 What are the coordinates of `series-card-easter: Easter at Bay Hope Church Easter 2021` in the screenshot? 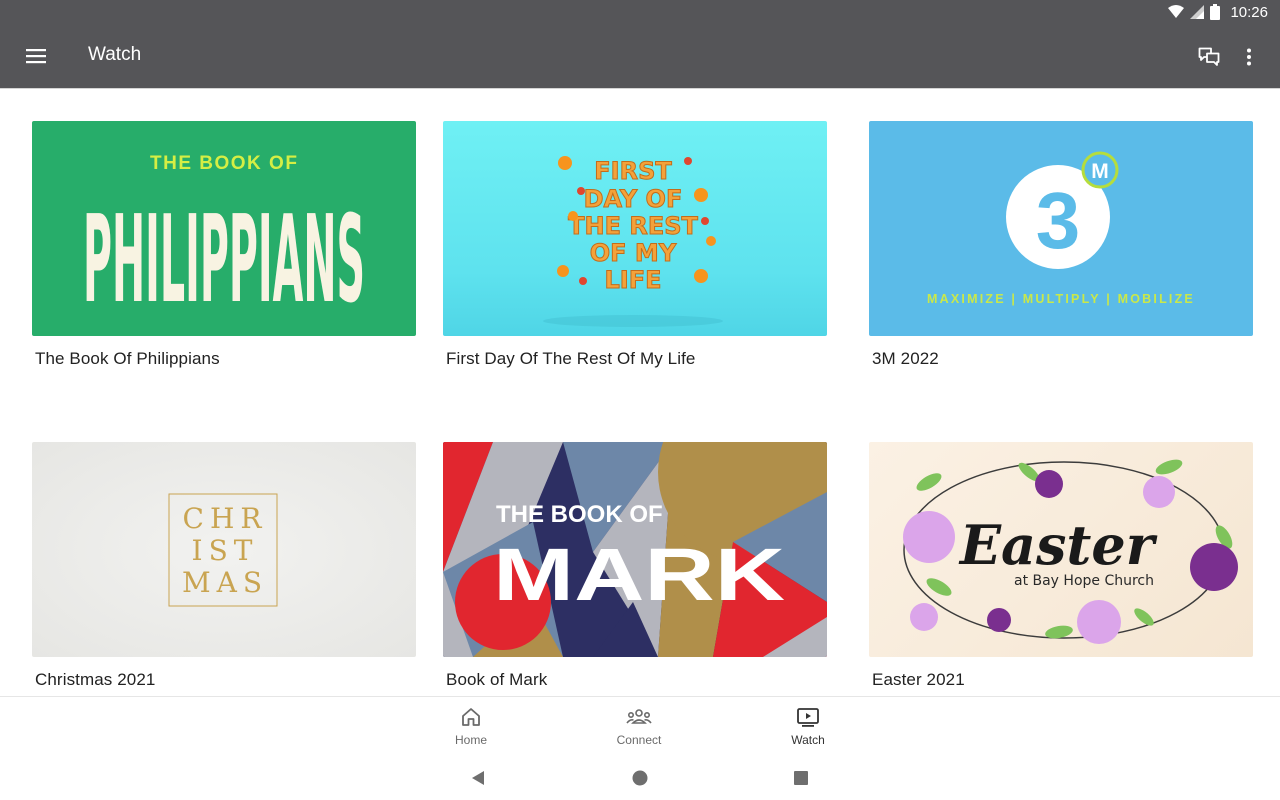 It's located at (1061, 566).